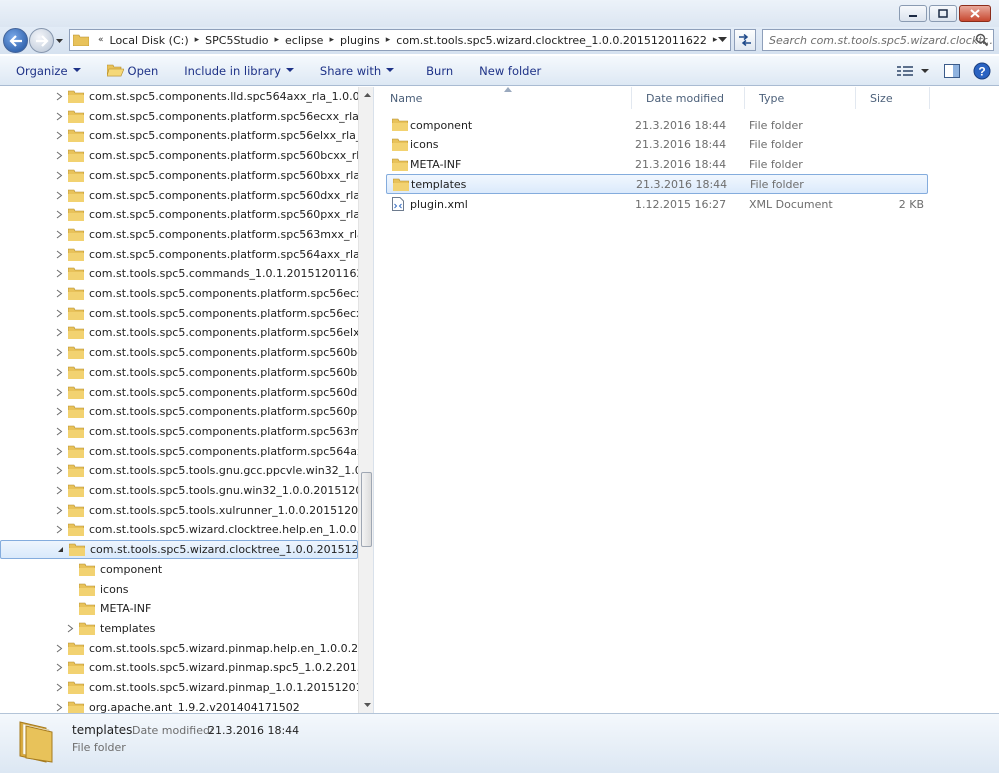 The height and width of the screenshot is (773, 999). I want to click on tree-item: templates, so click(179, 628).